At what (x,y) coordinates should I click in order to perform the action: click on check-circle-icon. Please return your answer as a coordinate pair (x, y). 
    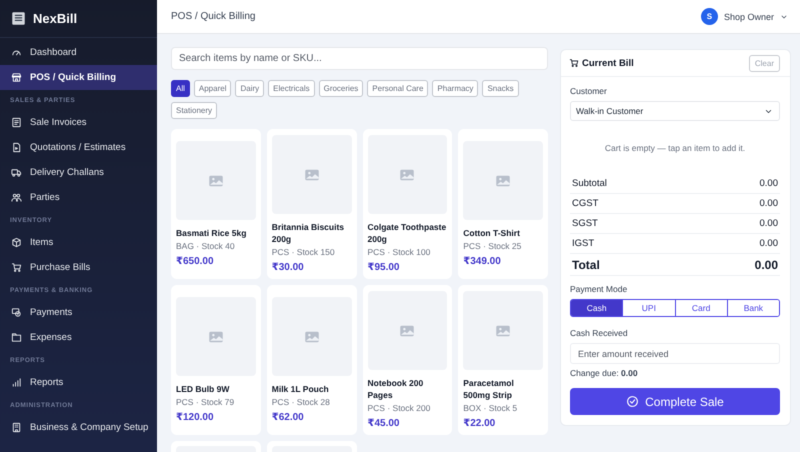
    Looking at the image, I should click on (633, 401).